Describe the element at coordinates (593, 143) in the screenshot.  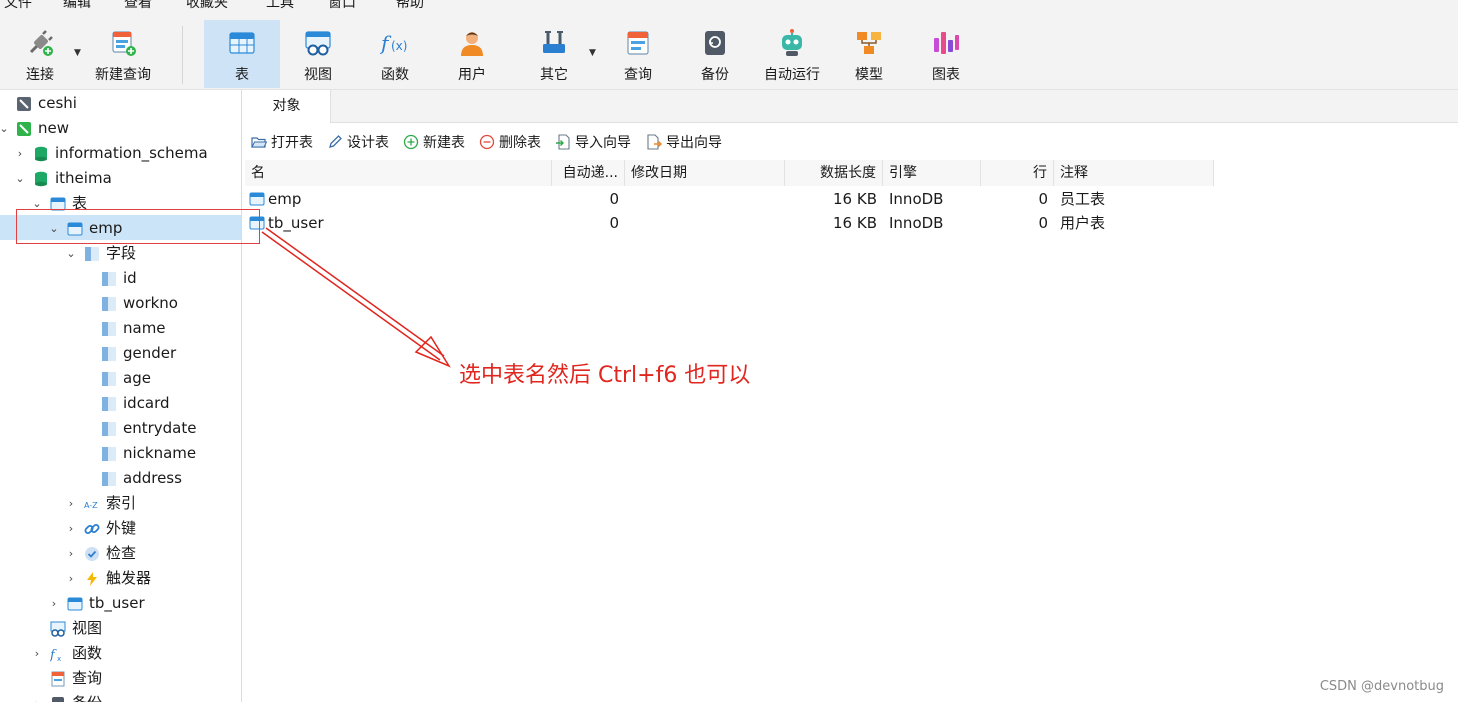
I see `import-wizard-button: 导入向导` at that location.